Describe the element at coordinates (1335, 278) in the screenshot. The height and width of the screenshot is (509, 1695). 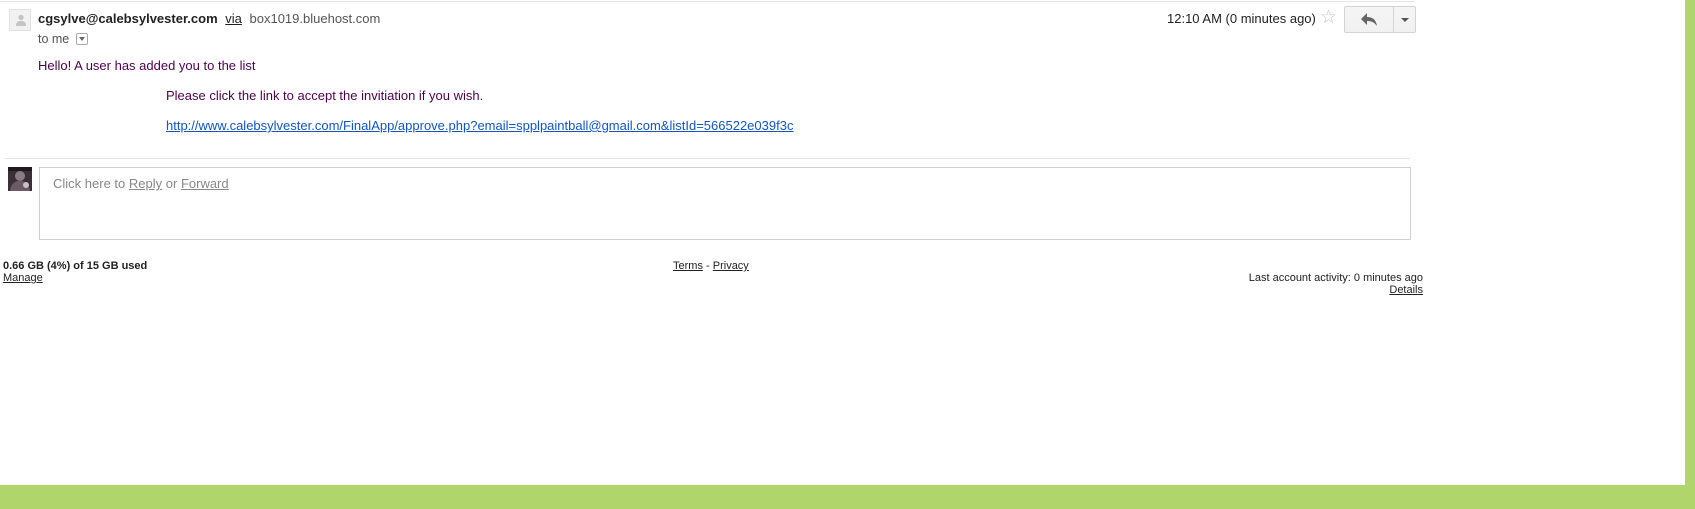
I see `last-account-activity: Last account activity: 0 minutes ago` at that location.